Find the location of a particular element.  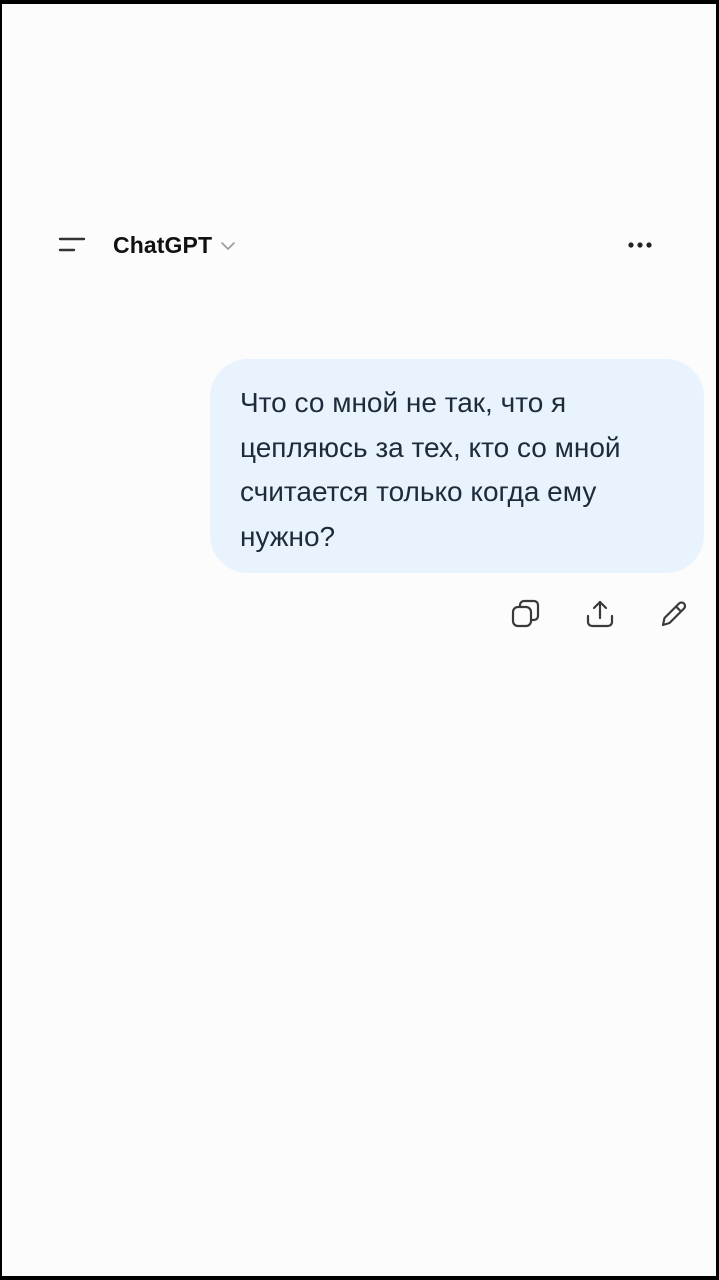

edit-button is located at coordinates (674, 614).